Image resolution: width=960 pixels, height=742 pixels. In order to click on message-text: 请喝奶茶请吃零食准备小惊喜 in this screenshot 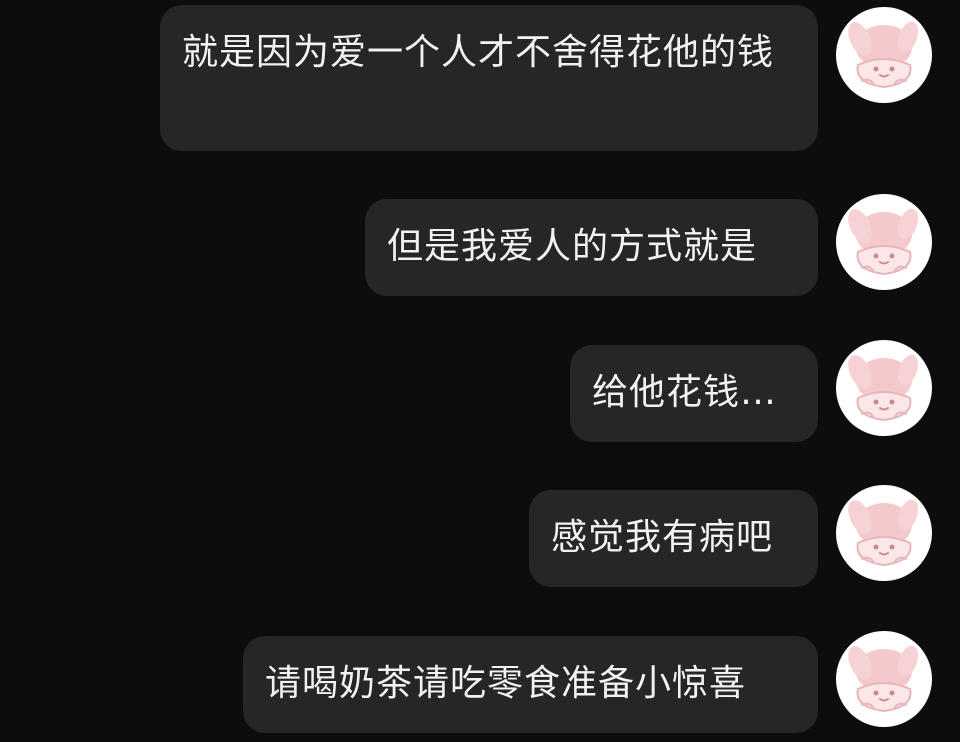, I will do `click(506, 683)`.